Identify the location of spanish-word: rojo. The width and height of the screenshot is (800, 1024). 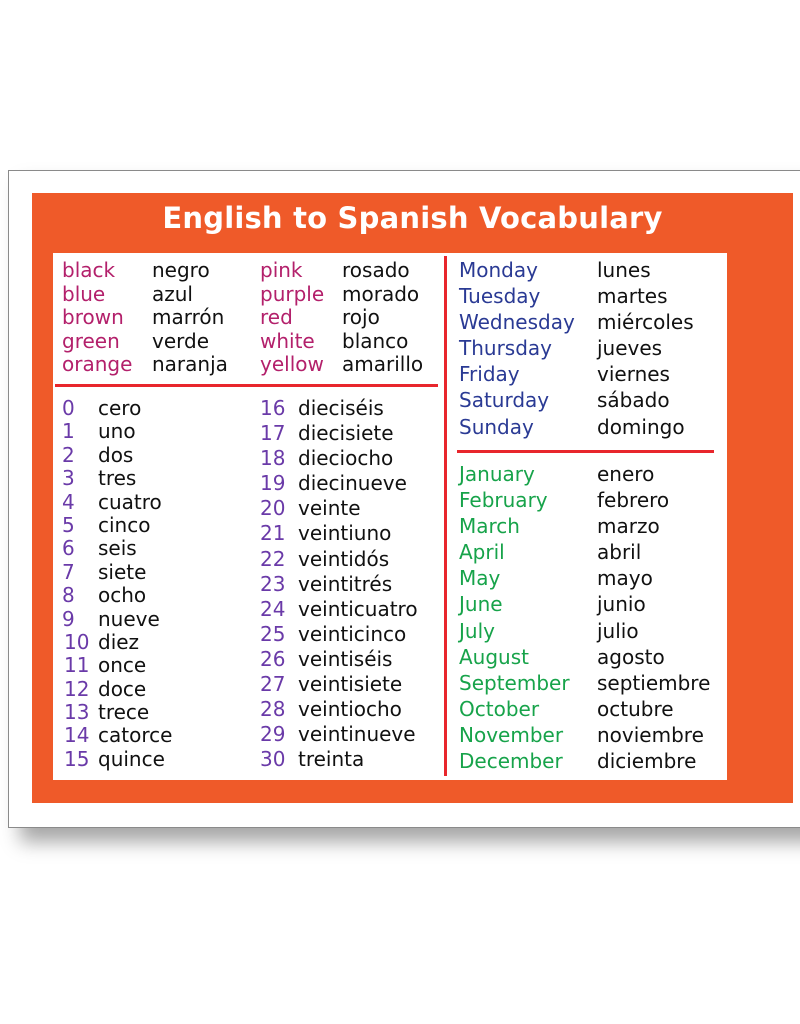
(361, 317).